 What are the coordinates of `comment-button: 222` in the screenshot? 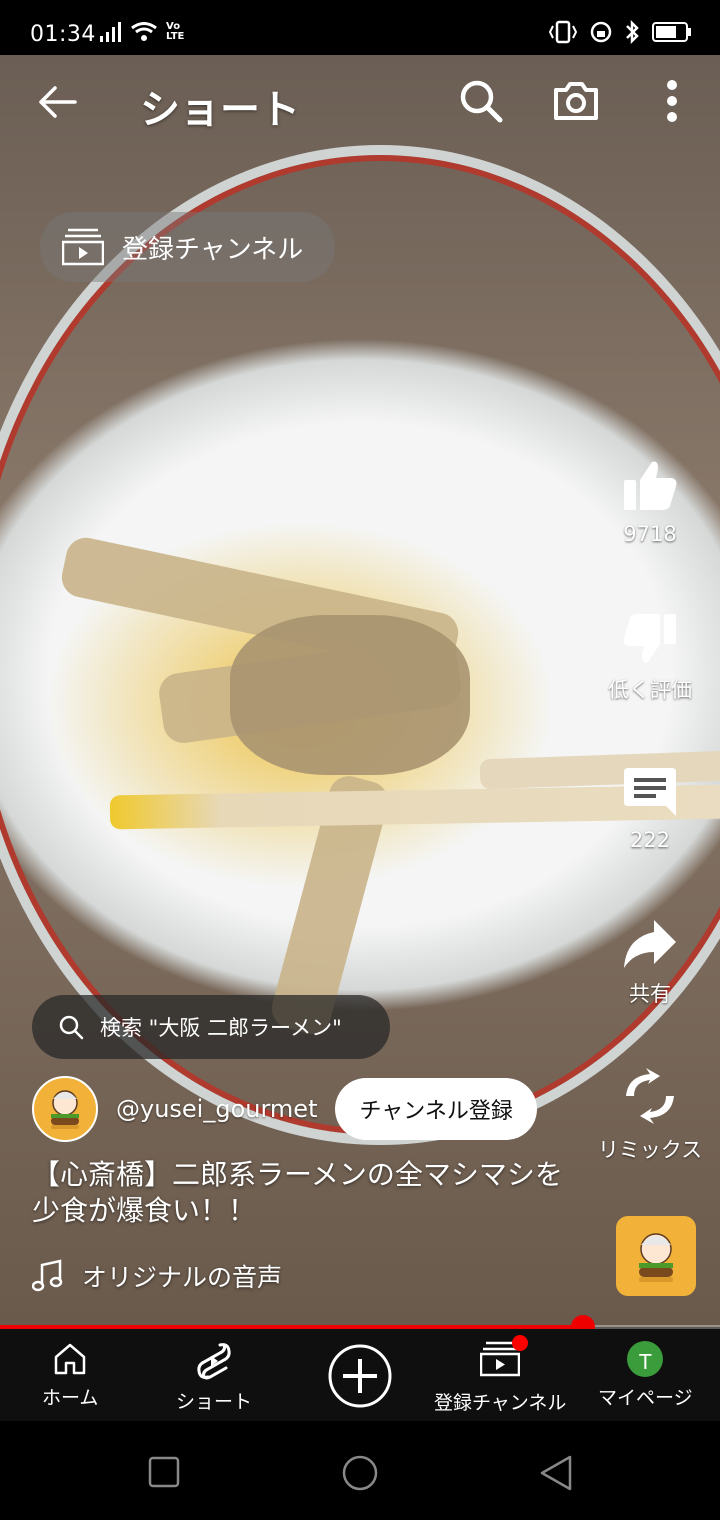 It's located at (650, 808).